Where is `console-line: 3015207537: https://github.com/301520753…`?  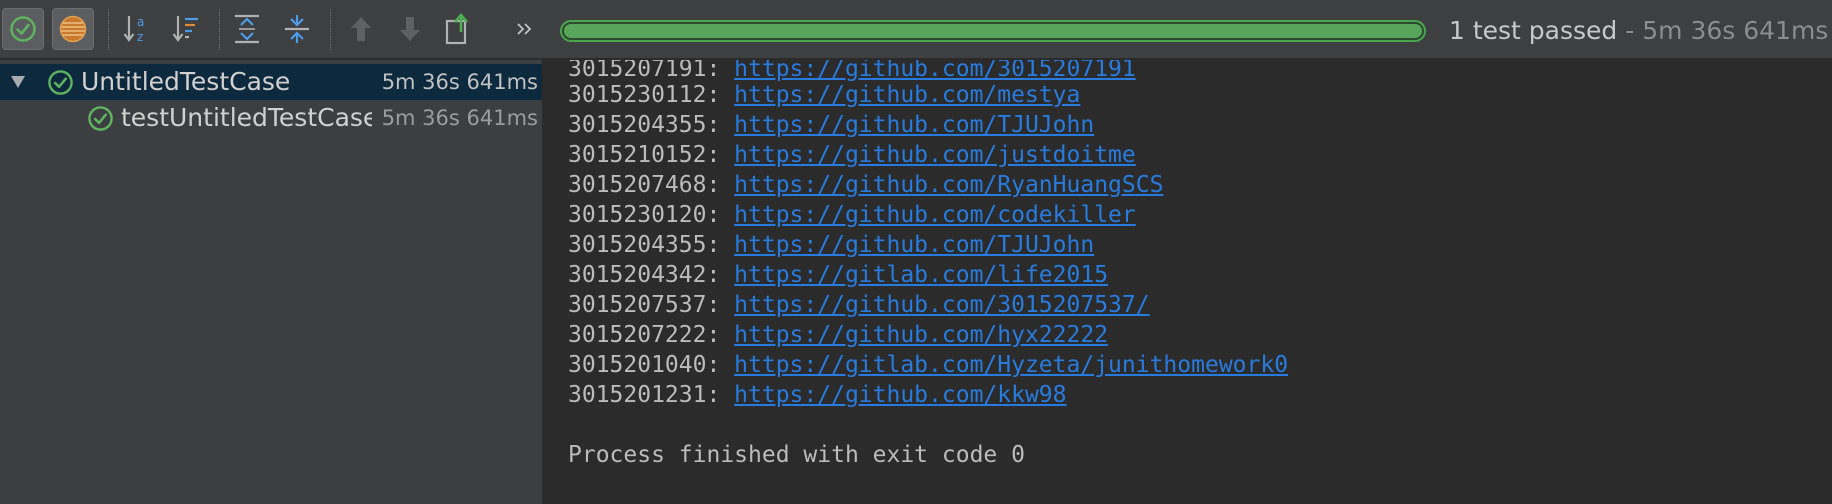 console-line: 3015207537: https://github.com/301520753… is located at coordinates (859, 305).